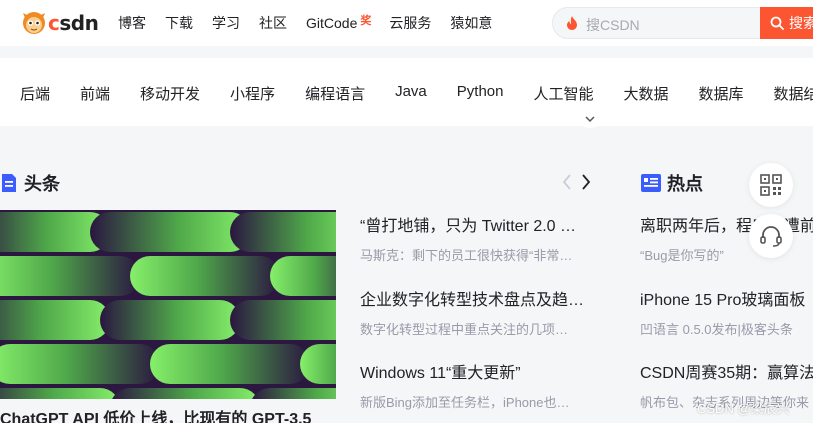  Describe the element at coordinates (651, 183) in the screenshot. I see `hot-list-icon` at that location.